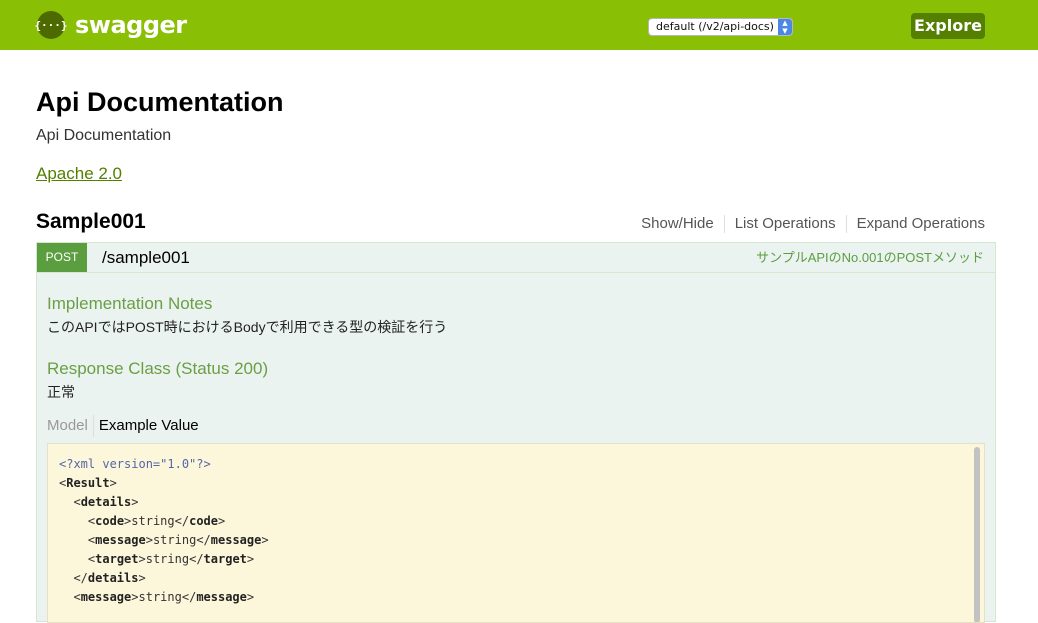  Describe the element at coordinates (109, 578) in the screenshot. I see `xml-line: </details>` at that location.